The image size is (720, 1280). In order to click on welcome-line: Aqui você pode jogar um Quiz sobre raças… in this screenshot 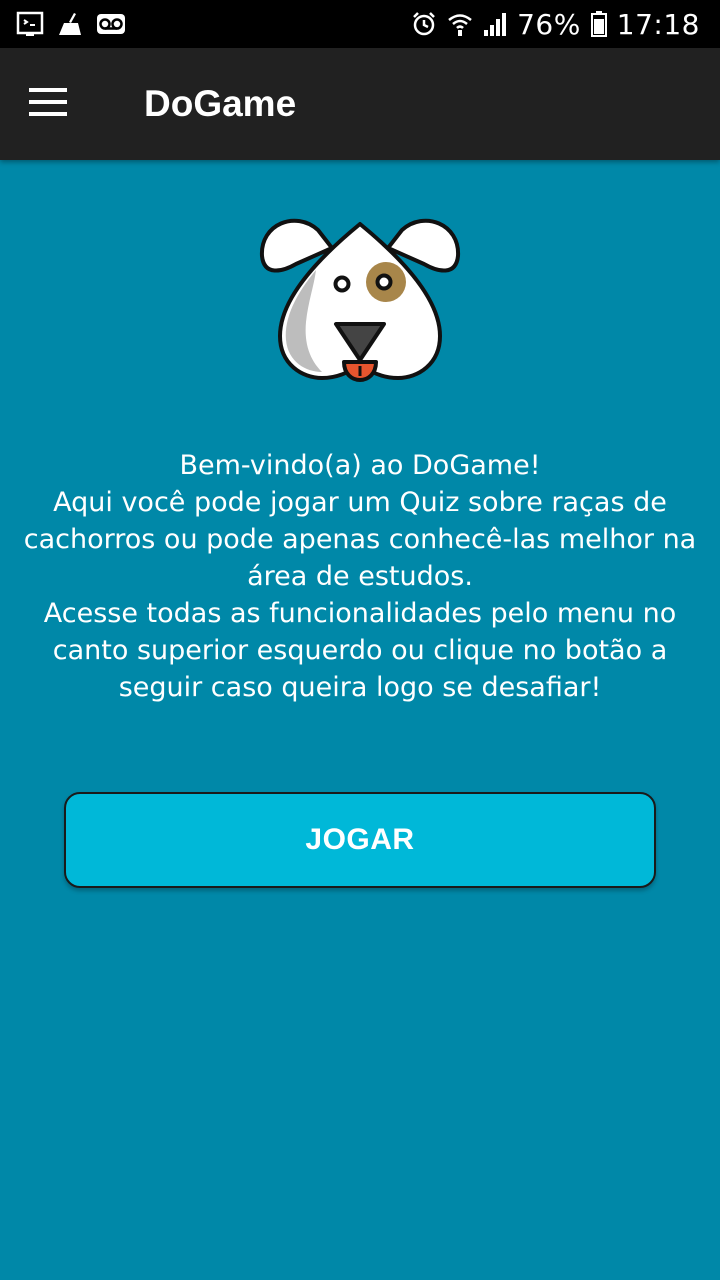, I will do `click(360, 539)`.